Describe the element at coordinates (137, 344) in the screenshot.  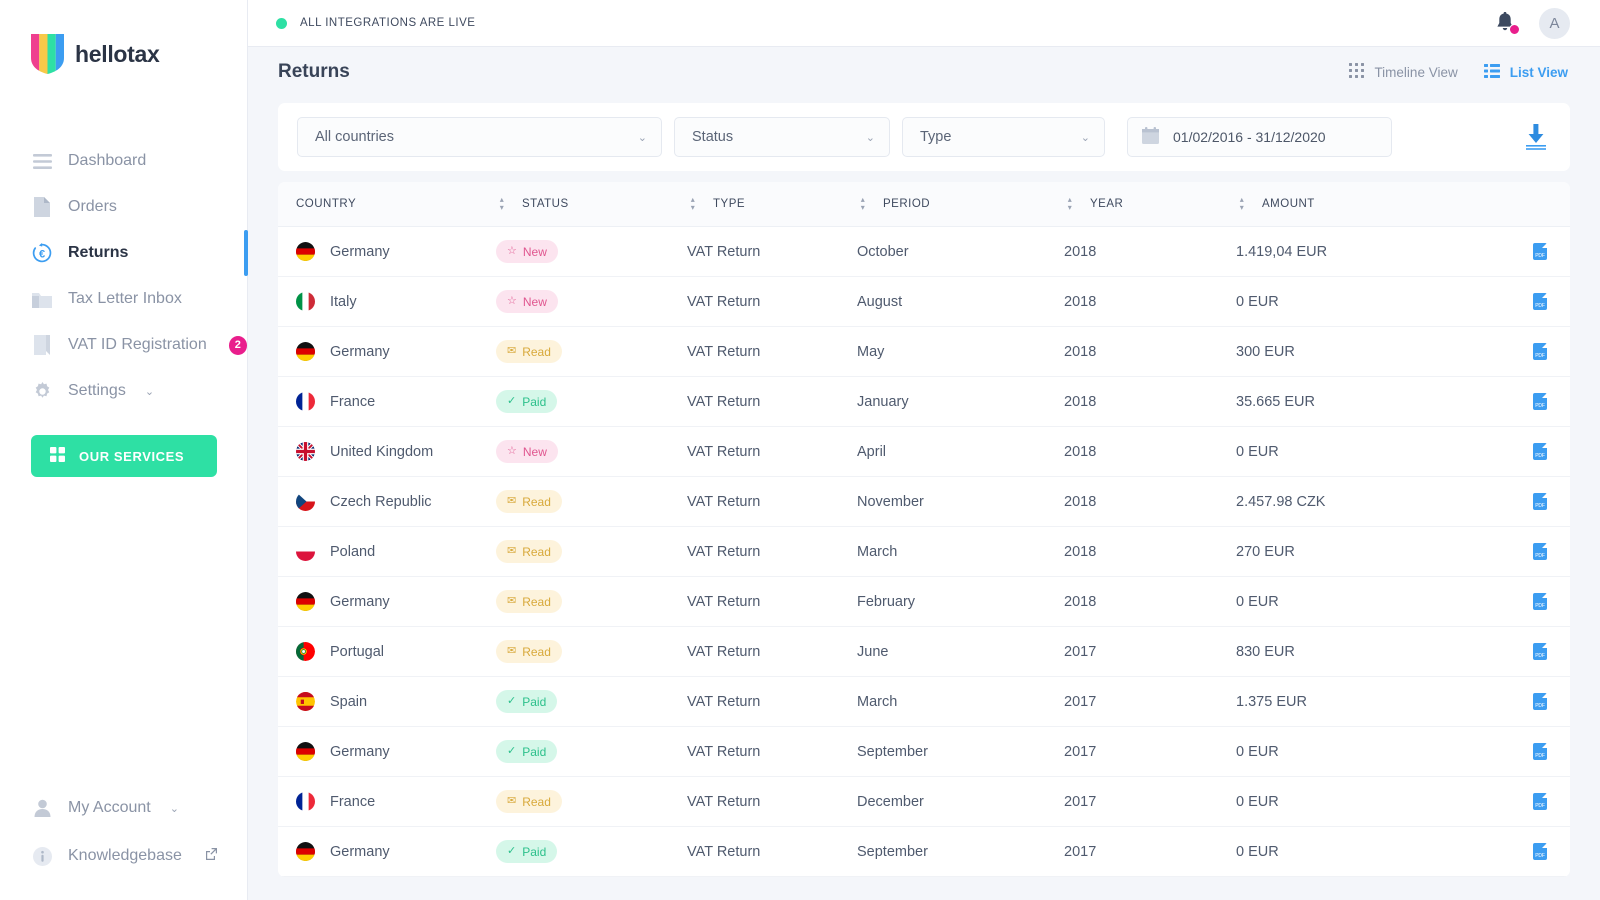
I see `sidebar-item-label: VAT ID Registration` at that location.